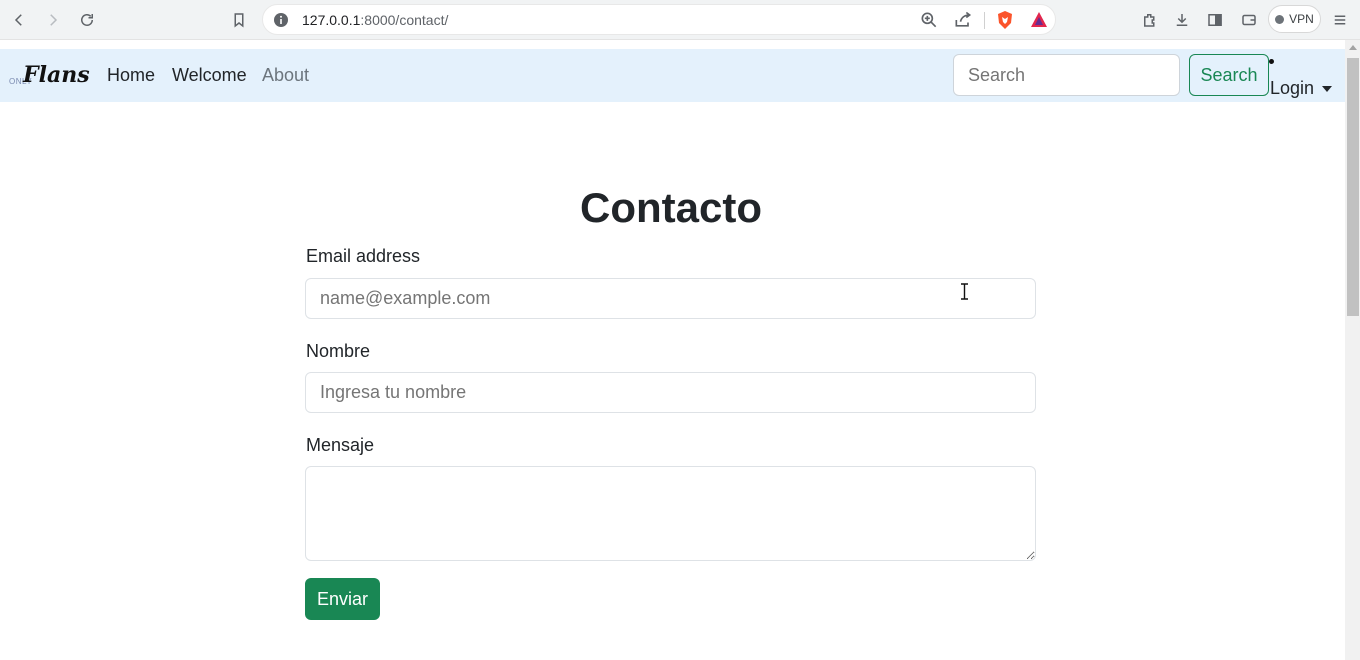 This screenshot has width=1360, height=660. I want to click on name-field, so click(670, 392).